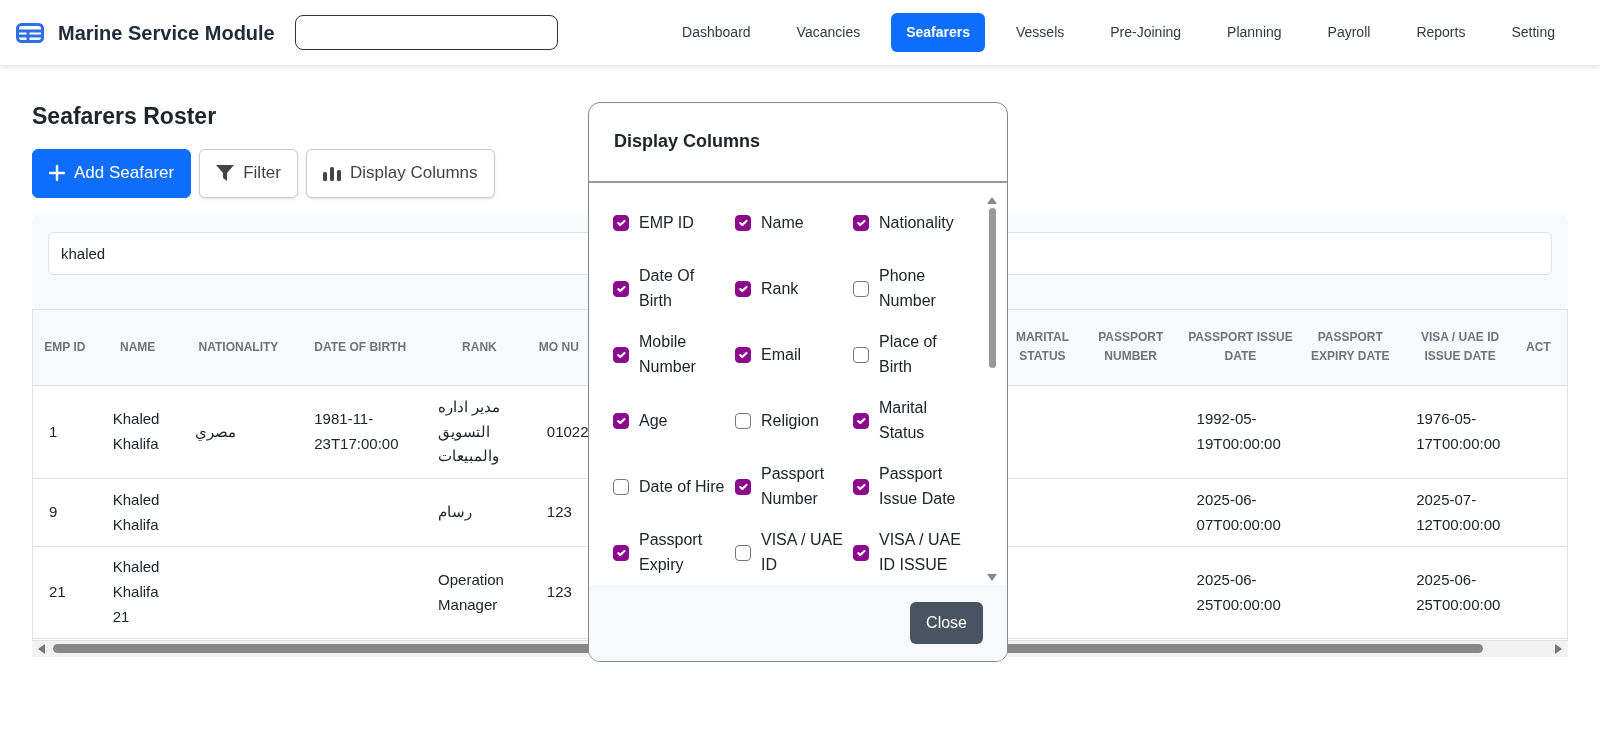 The width and height of the screenshot is (1600, 743). What do you see at coordinates (137, 592) in the screenshot?
I see `table-cell: Khaled Khalifa 21` at bounding box center [137, 592].